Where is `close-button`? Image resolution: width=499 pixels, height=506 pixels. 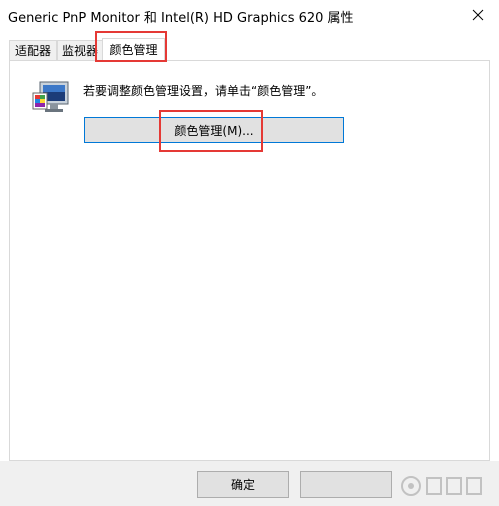 close-button is located at coordinates (478, 15).